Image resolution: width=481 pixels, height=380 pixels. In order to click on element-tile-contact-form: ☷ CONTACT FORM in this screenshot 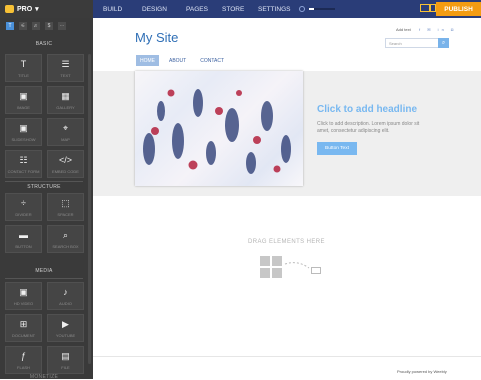, I will do `click(23, 164)`.